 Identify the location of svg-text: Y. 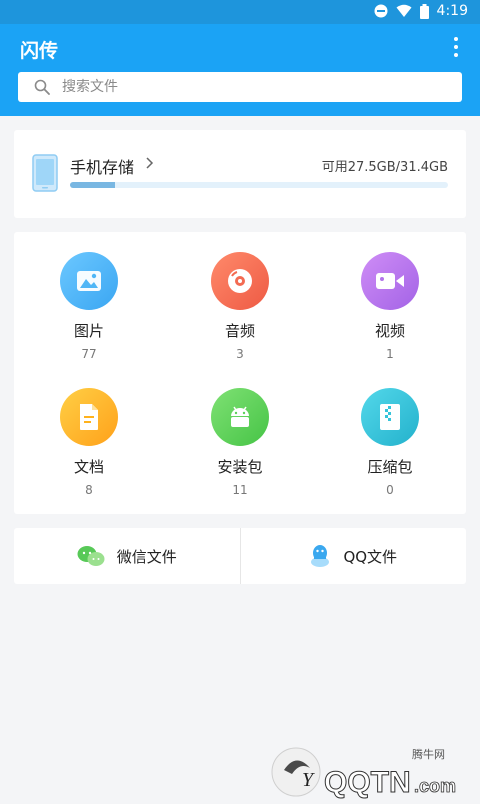
(308, 780).